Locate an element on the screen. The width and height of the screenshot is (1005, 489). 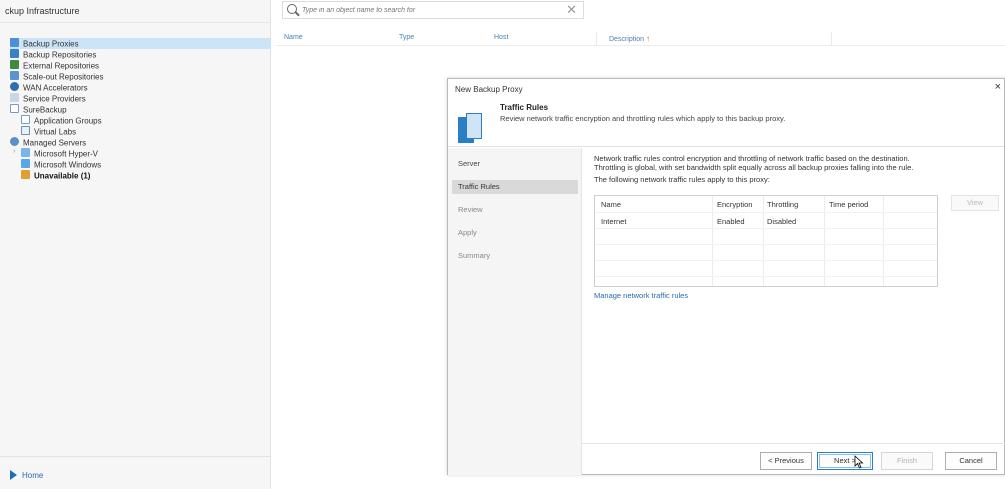
column-header-type: Type is located at coordinates (406, 37).